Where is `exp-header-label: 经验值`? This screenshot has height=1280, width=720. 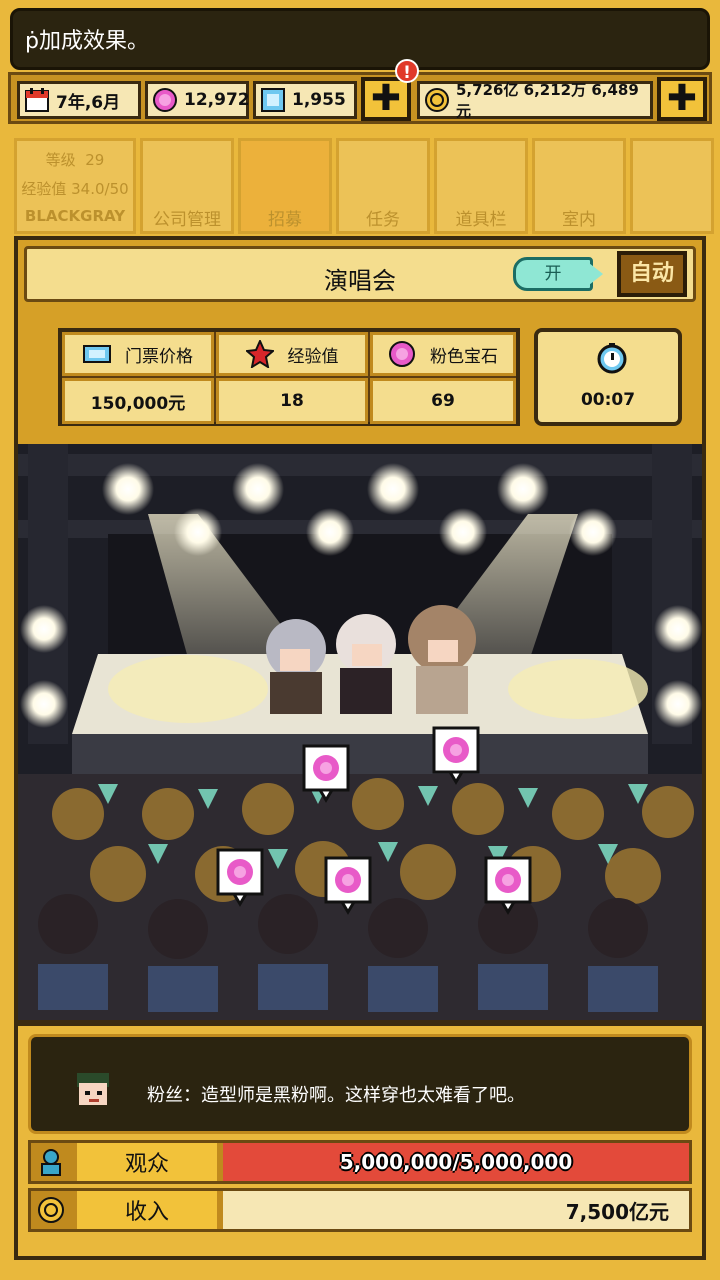
exp-header-label: 经验值 is located at coordinates (313, 356).